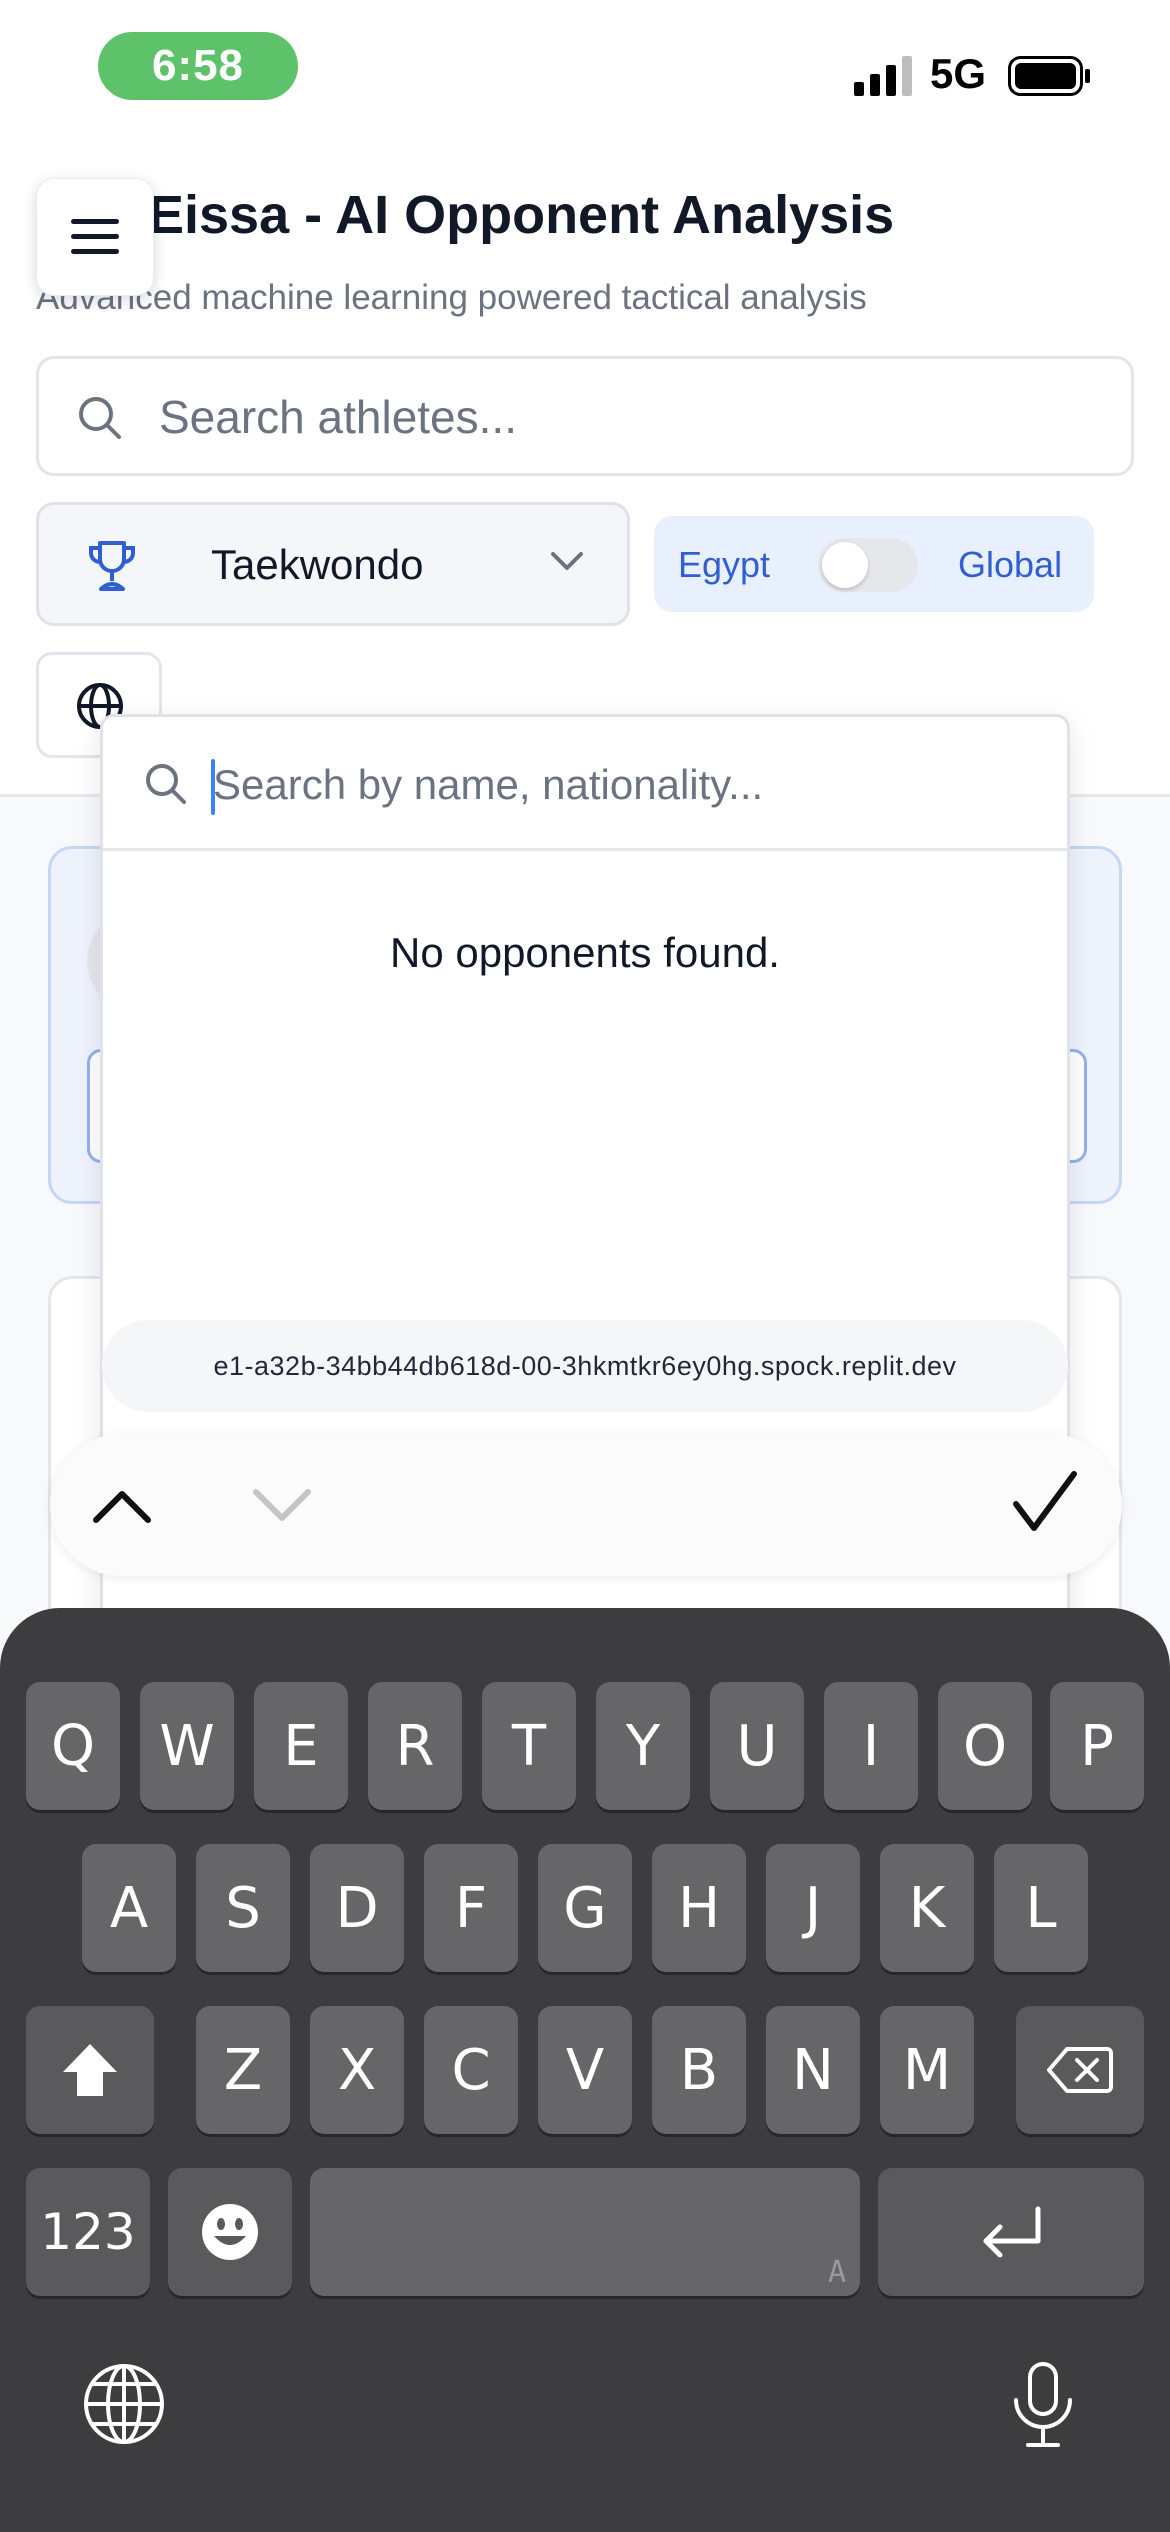 The width and height of the screenshot is (1170, 2532). What do you see at coordinates (187, 1746) in the screenshot?
I see `key-w: W` at bounding box center [187, 1746].